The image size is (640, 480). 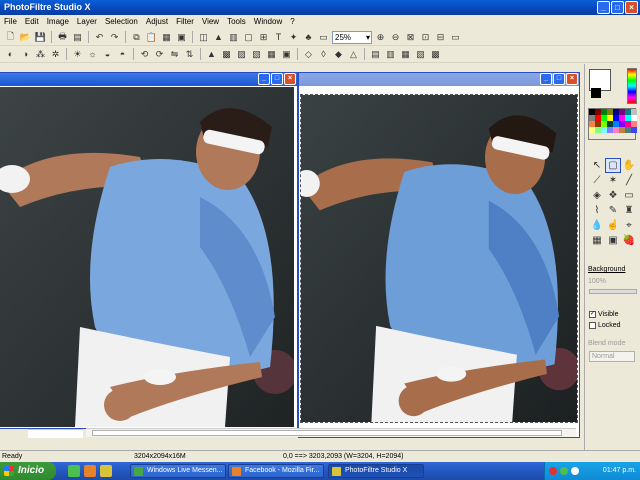 I want to click on tray-volume-icon, so click(x=575, y=471).